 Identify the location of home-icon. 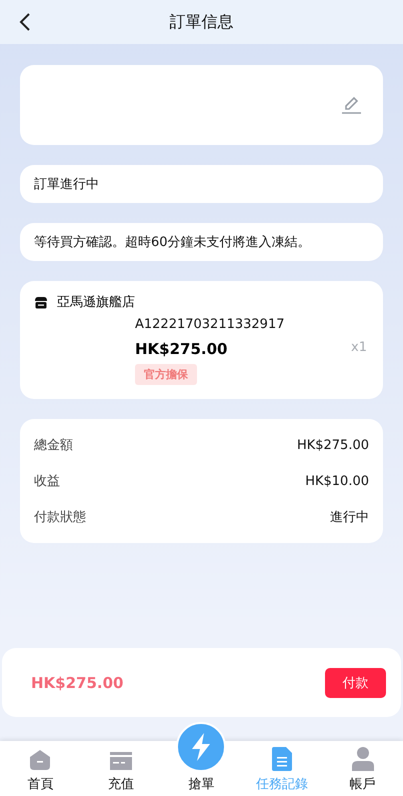
(40, 760).